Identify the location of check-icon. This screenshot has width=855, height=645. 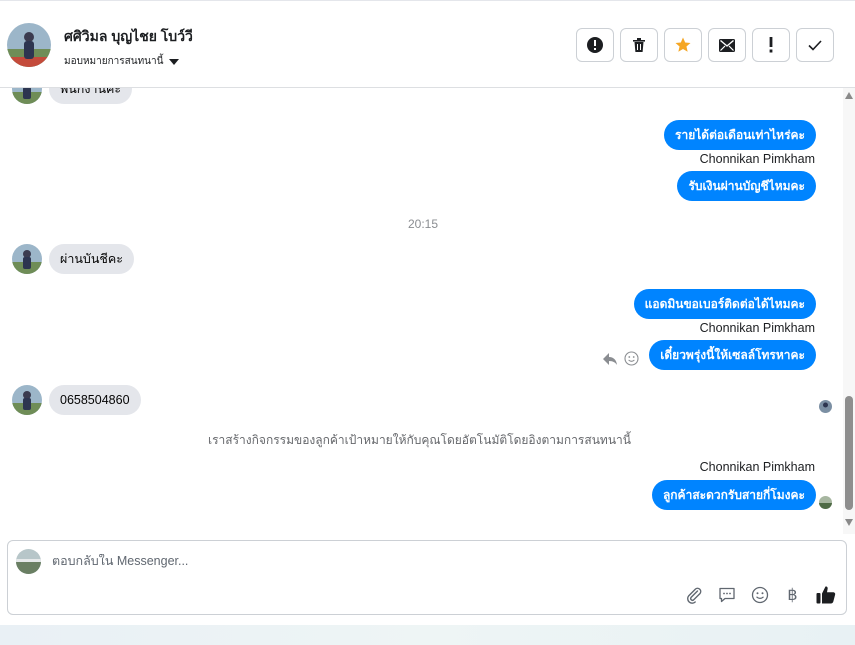
(815, 45).